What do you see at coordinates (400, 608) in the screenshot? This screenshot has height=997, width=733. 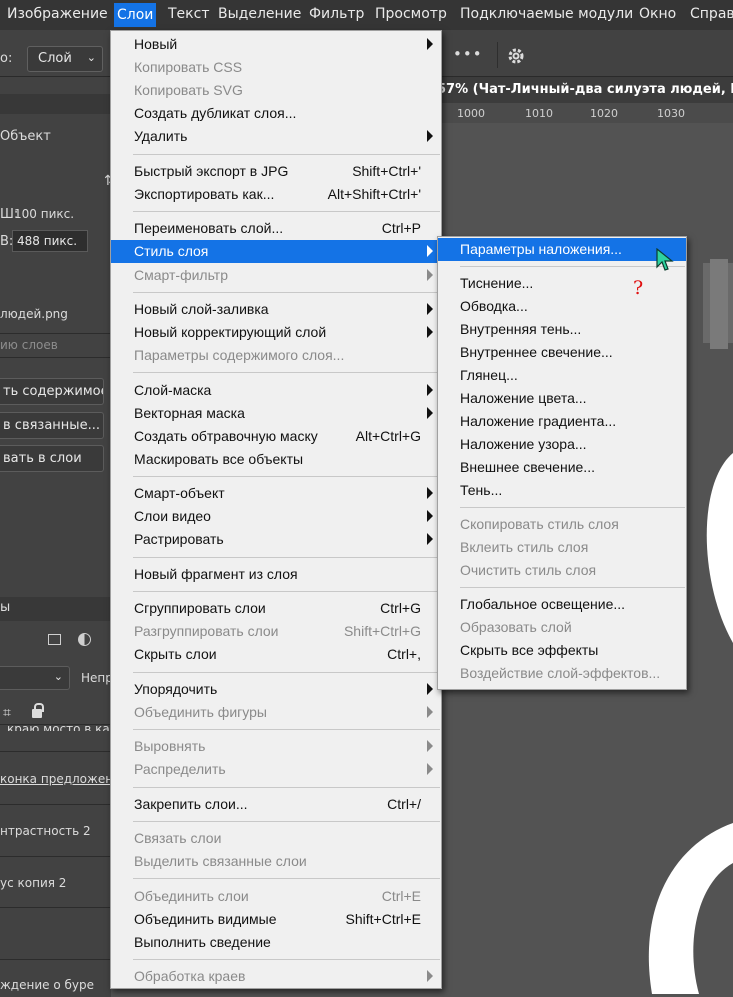 I see `layer-menu-item-shortcut: Ctrl+G` at bounding box center [400, 608].